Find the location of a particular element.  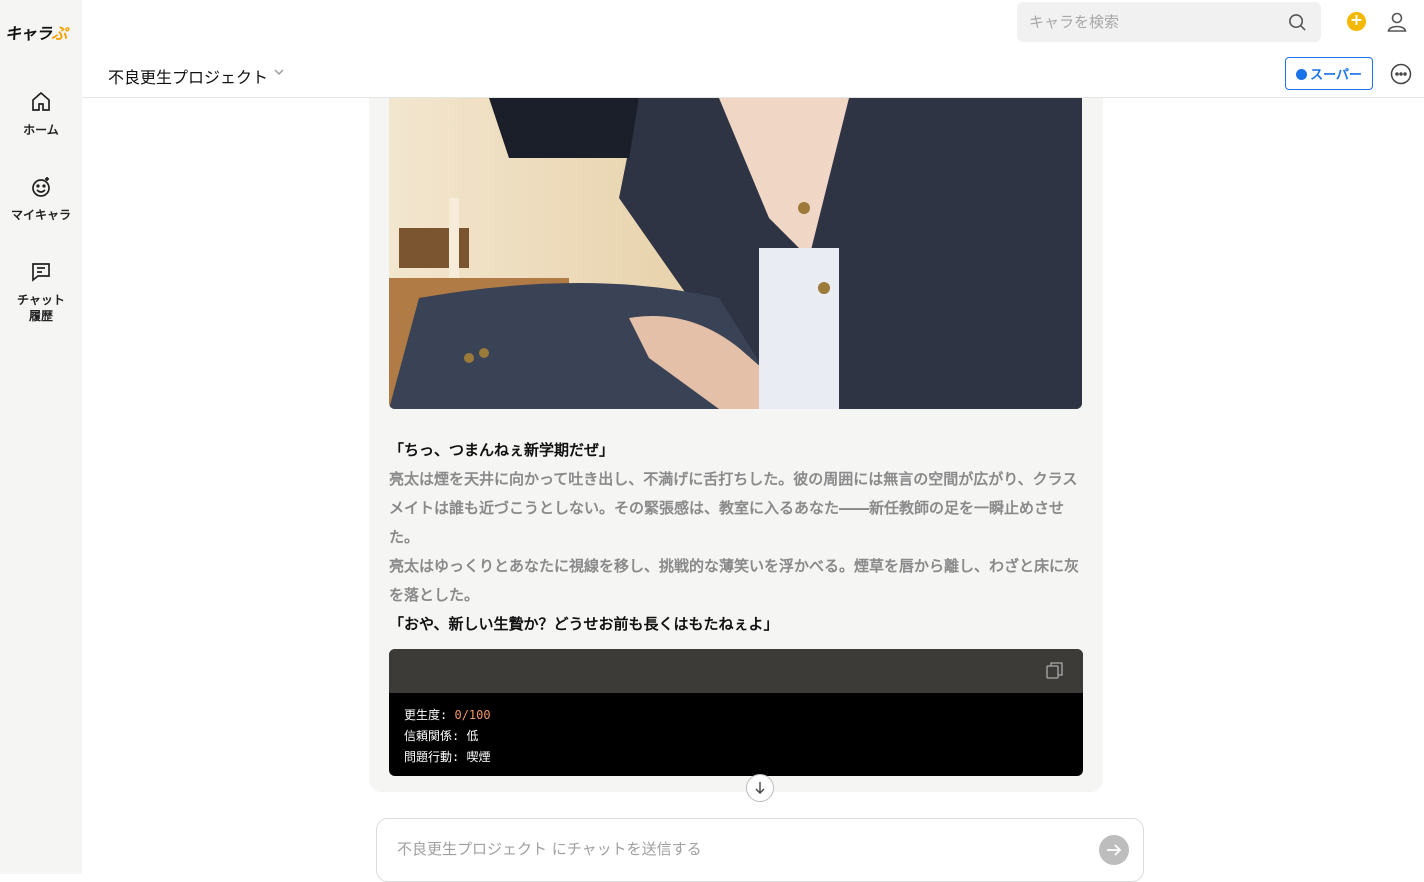

smile-plus-icon is located at coordinates (41, 187).